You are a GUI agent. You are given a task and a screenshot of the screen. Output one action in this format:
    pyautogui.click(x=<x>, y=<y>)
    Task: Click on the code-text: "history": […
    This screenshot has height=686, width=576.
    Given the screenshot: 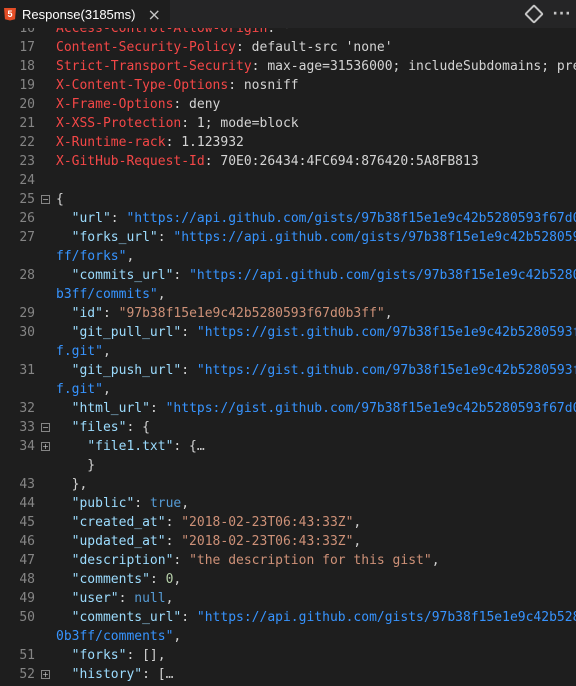 What is the action you would take?
    pyautogui.click(x=122, y=674)
    